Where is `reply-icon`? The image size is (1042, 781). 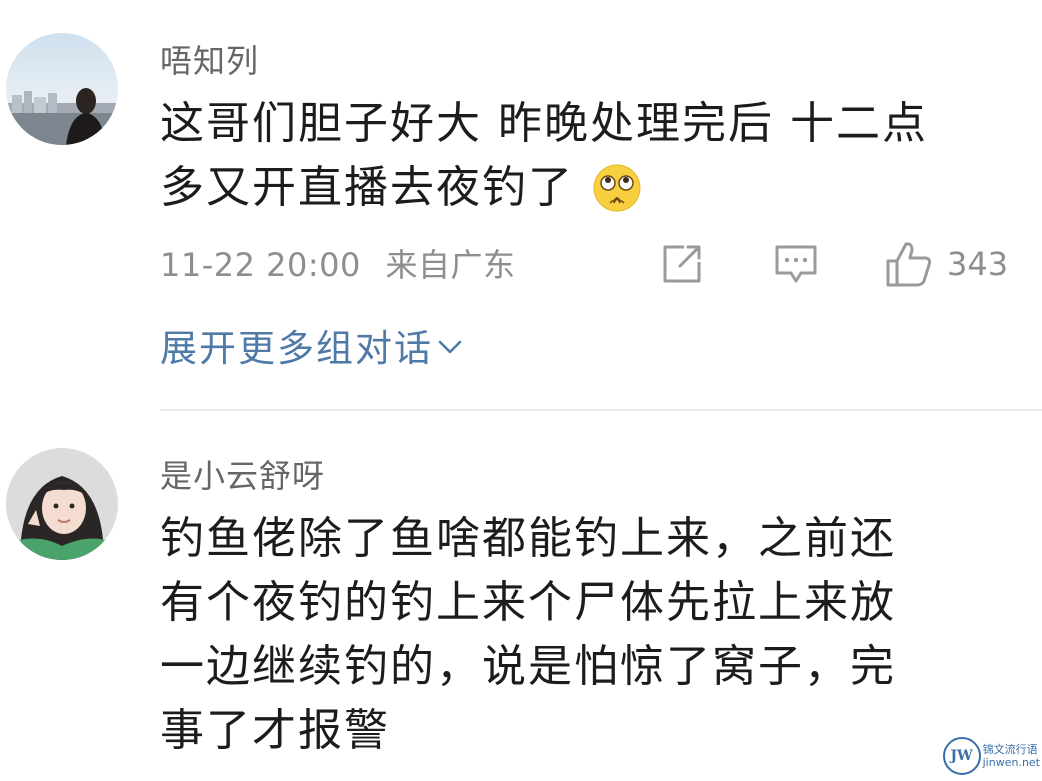 reply-icon is located at coordinates (796, 264).